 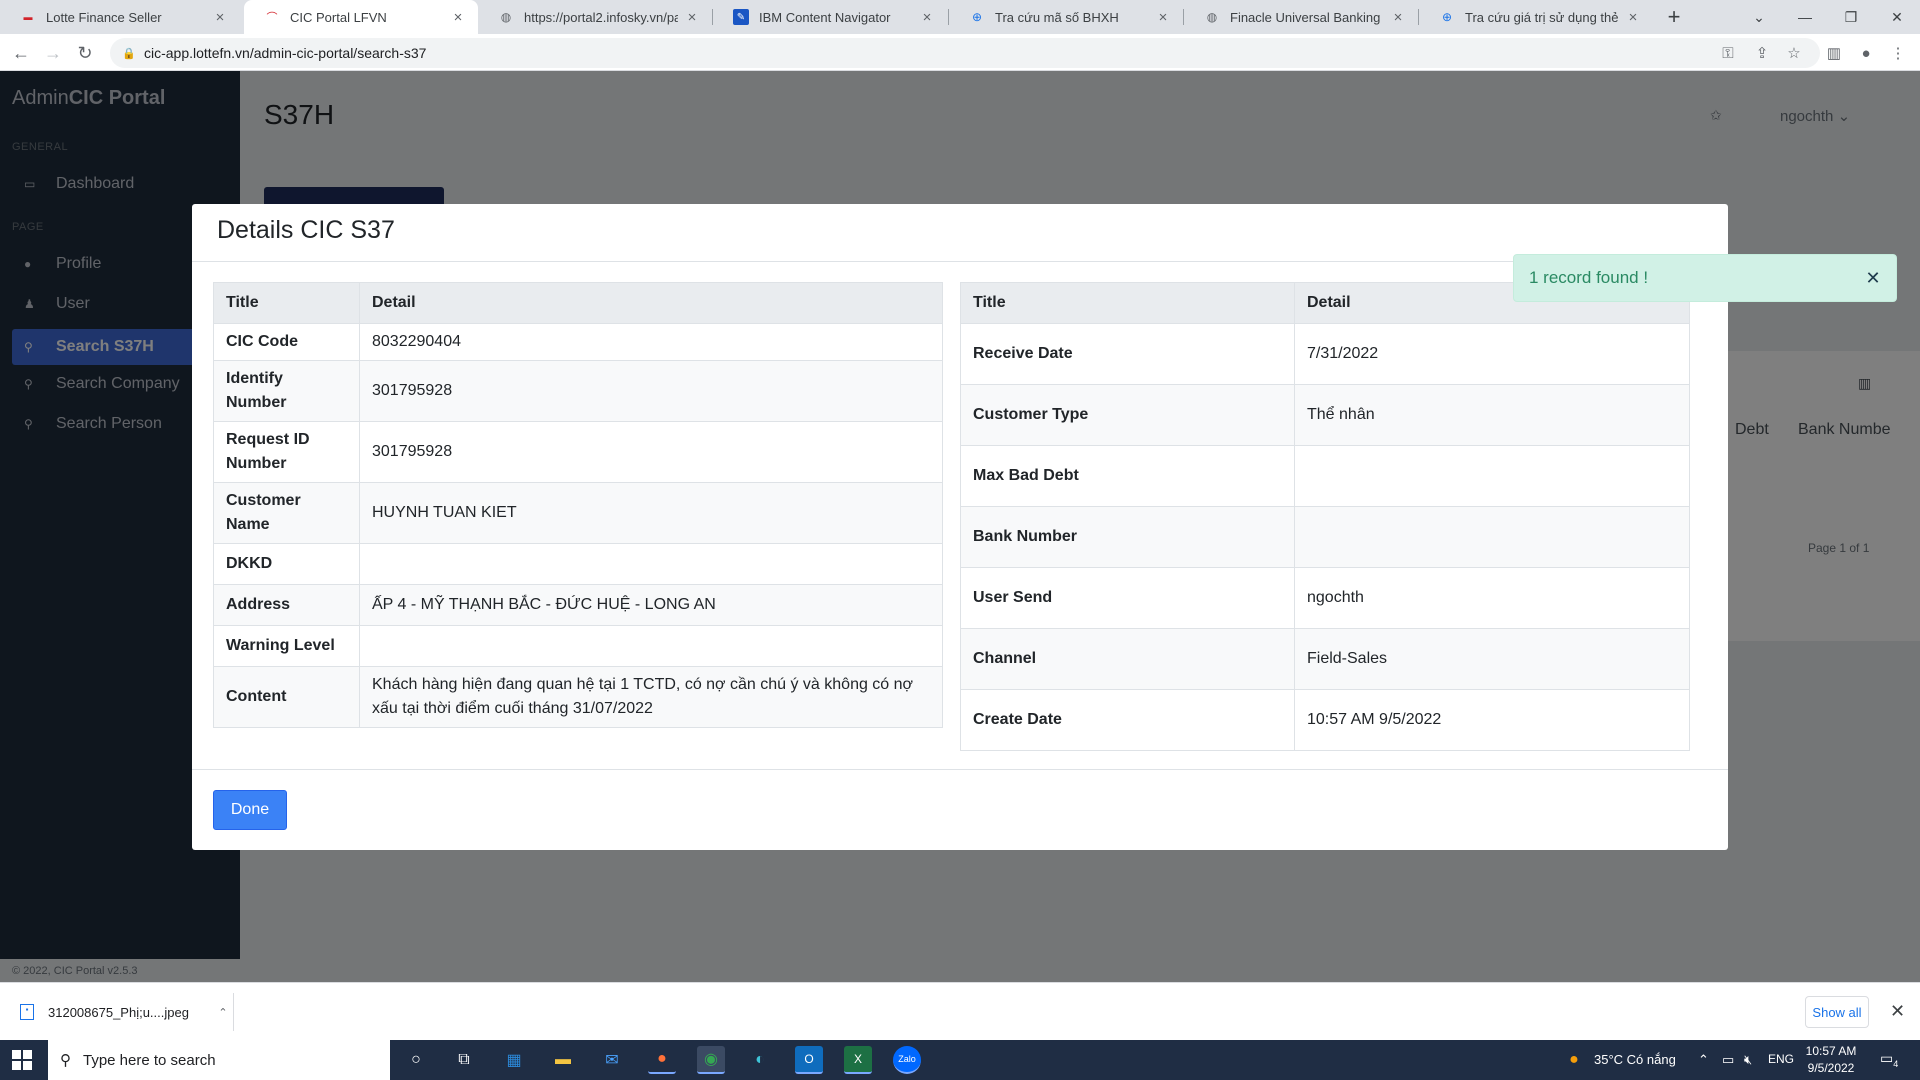 I want to click on mail-icon: ✉, so click(x=612, y=1060).